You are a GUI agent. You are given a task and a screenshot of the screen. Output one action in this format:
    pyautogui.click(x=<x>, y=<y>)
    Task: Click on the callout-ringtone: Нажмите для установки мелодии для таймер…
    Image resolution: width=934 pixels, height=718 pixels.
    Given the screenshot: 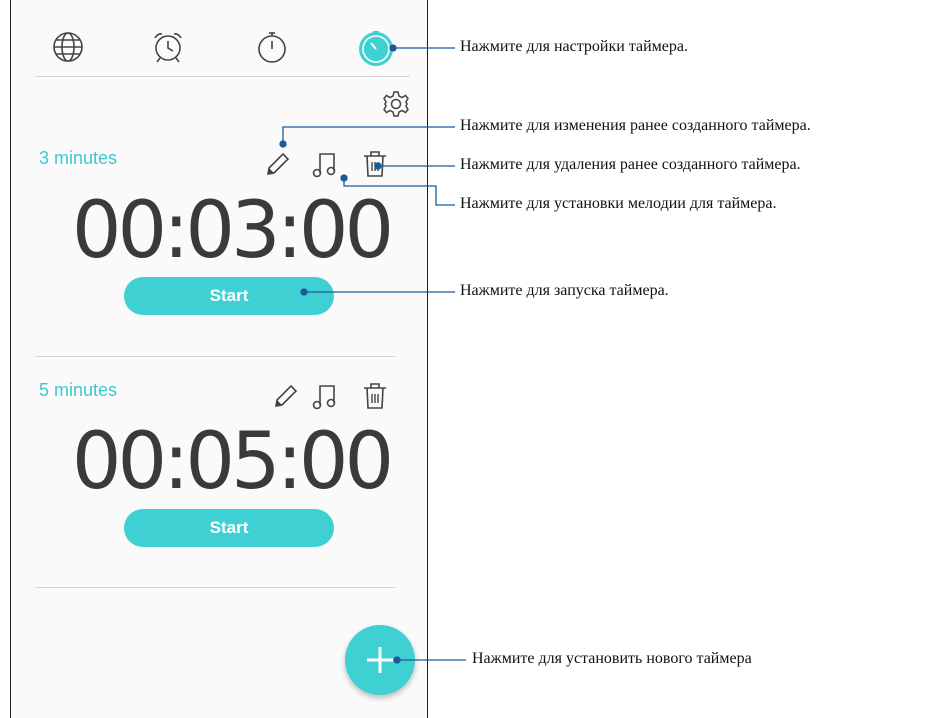 What is the action you would take?
    pyautogui.click(x=618, y=203)
    